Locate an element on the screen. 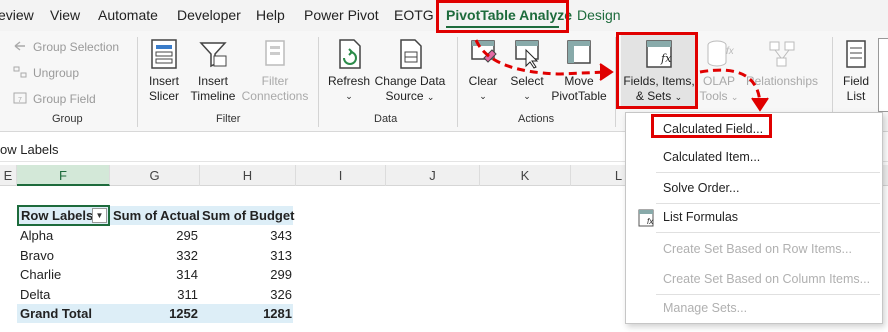  arrow-to-calculated-field is located at coordinates (730, 86).